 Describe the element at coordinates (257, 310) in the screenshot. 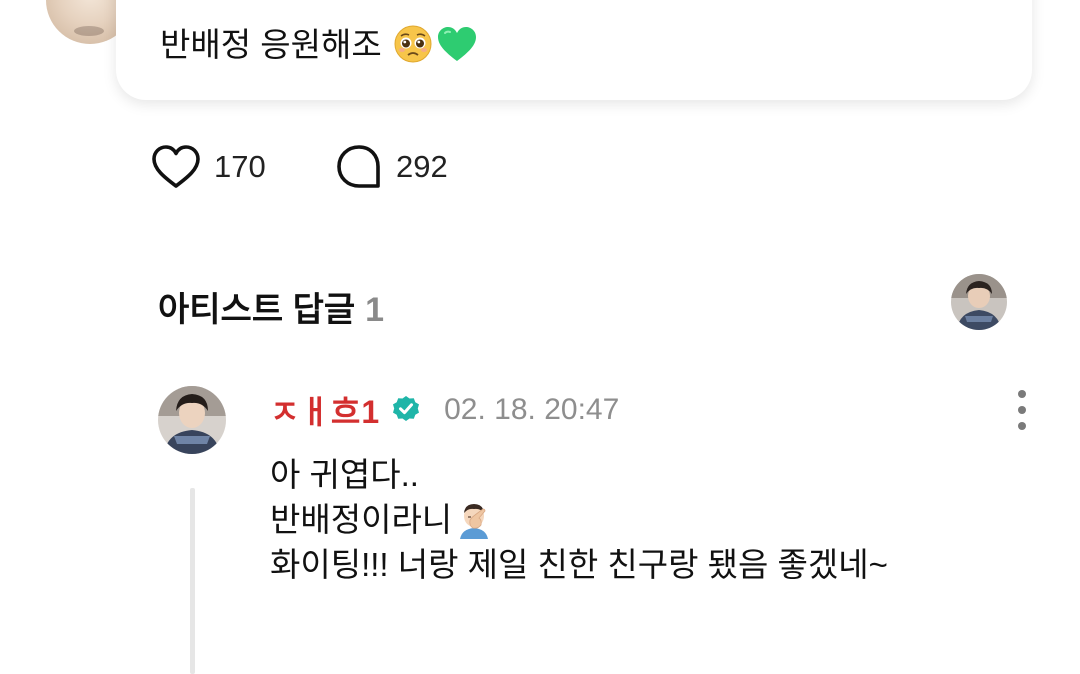

I see `artist-replies-title: 아티스트 답글` at that location.